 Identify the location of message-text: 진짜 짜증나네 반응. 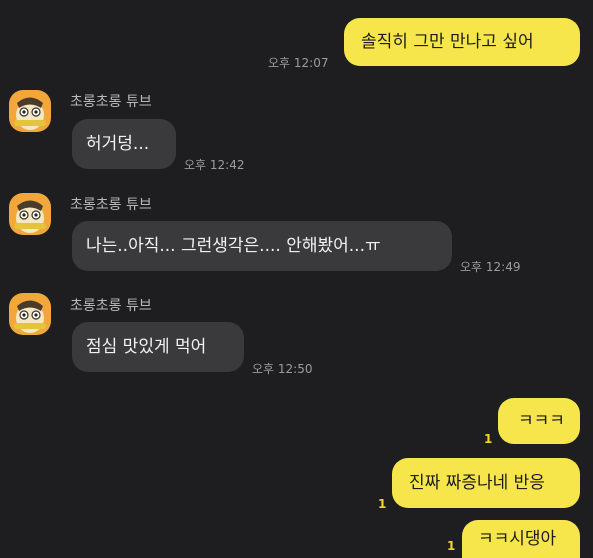
(477, 483).